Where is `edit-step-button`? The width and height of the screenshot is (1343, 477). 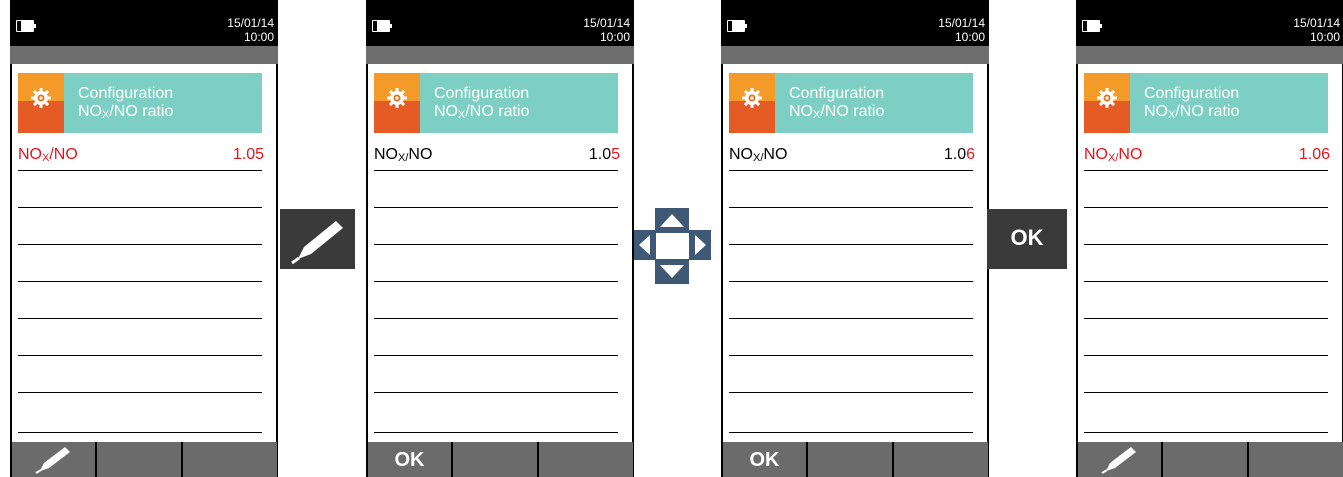 edit-step-button is located at coordinates (317, 239).